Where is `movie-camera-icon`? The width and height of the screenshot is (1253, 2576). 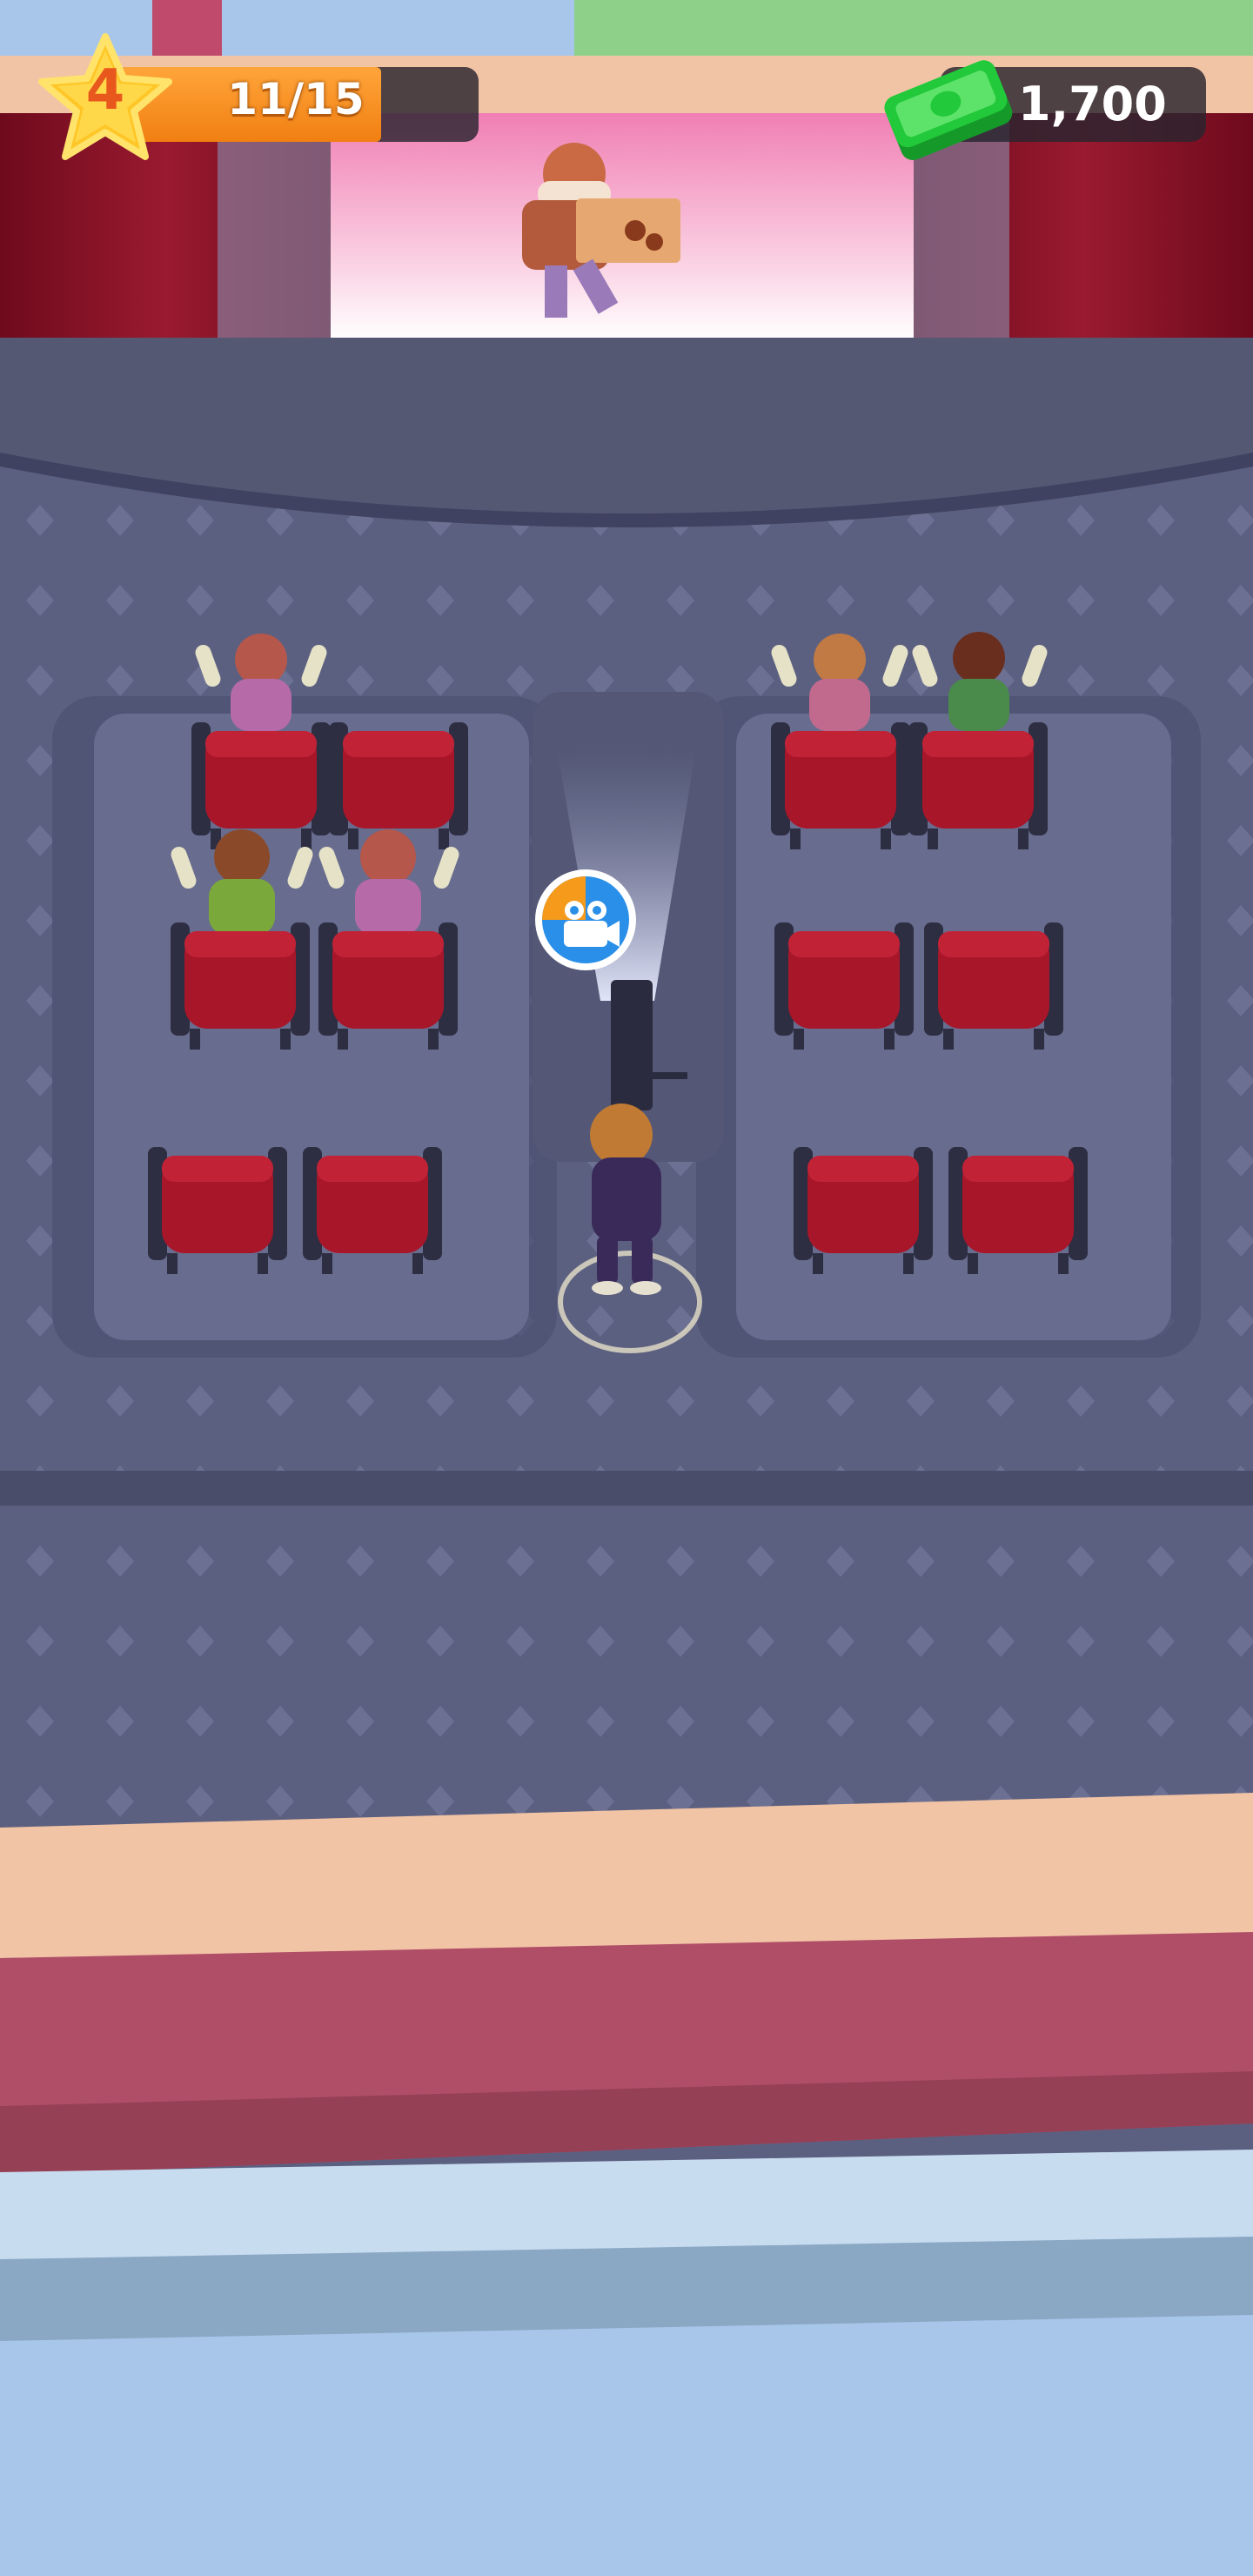
movie-camera-icon is located at coordinates (586, 920).